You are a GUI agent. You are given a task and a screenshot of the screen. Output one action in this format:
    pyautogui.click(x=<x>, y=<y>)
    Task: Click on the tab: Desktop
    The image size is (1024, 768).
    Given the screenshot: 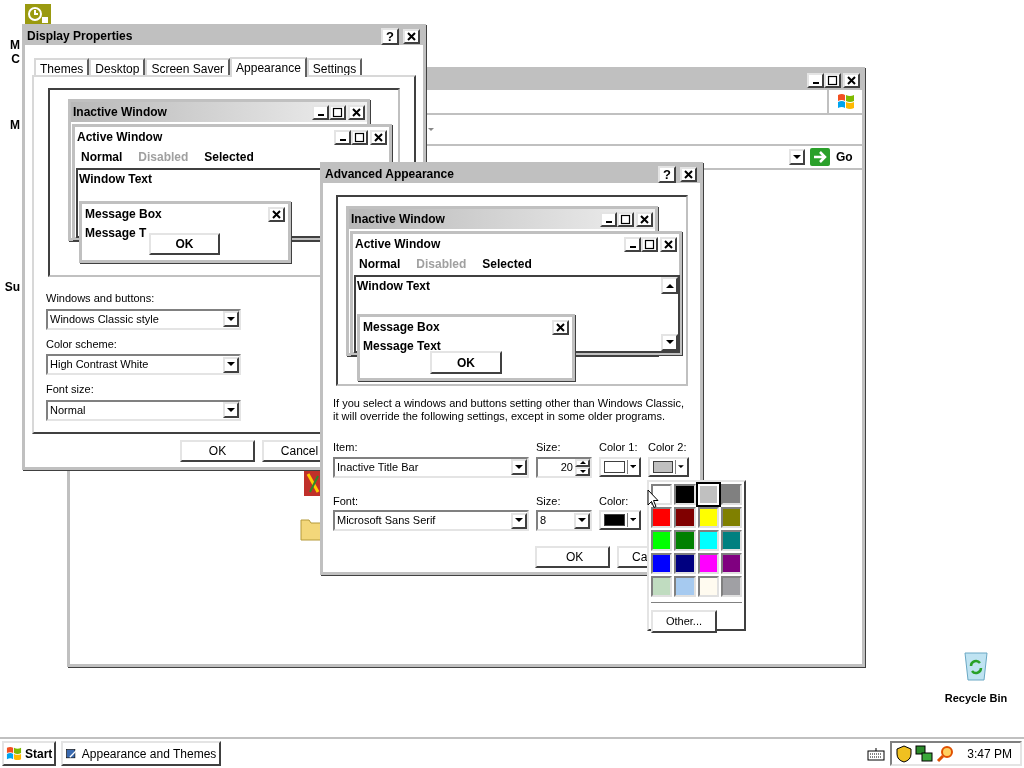 What is the action you would take?
    pyautogui.click(x=117, y=66)
    